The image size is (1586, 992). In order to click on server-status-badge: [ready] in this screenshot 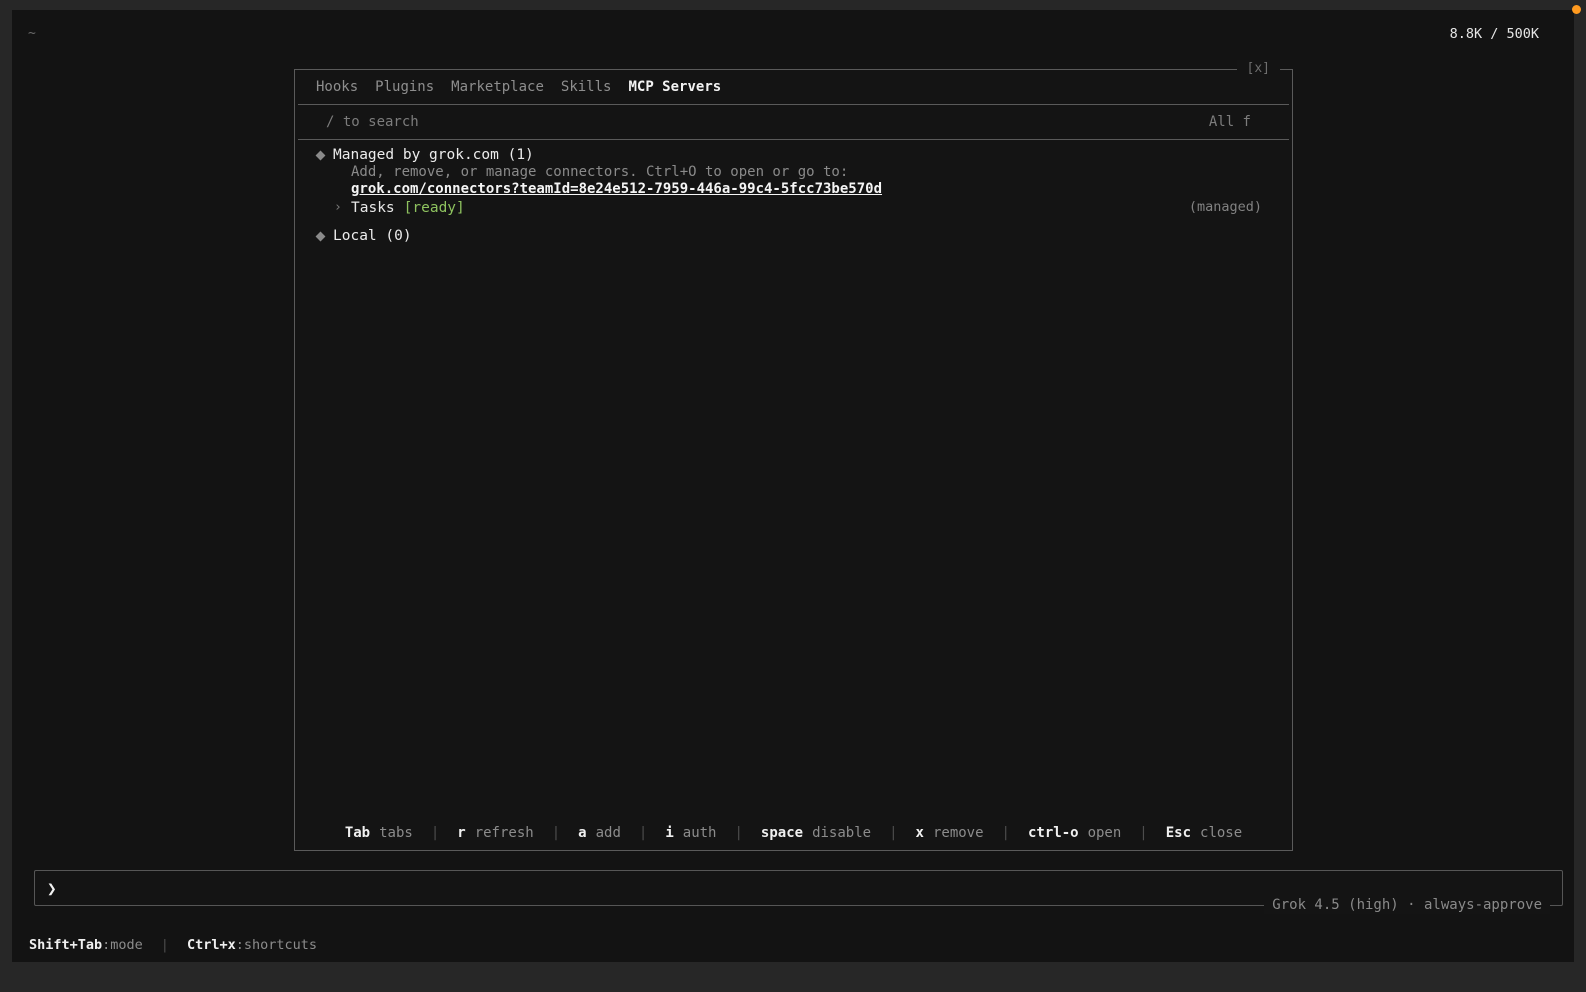, I will do `click(434, 207)`.